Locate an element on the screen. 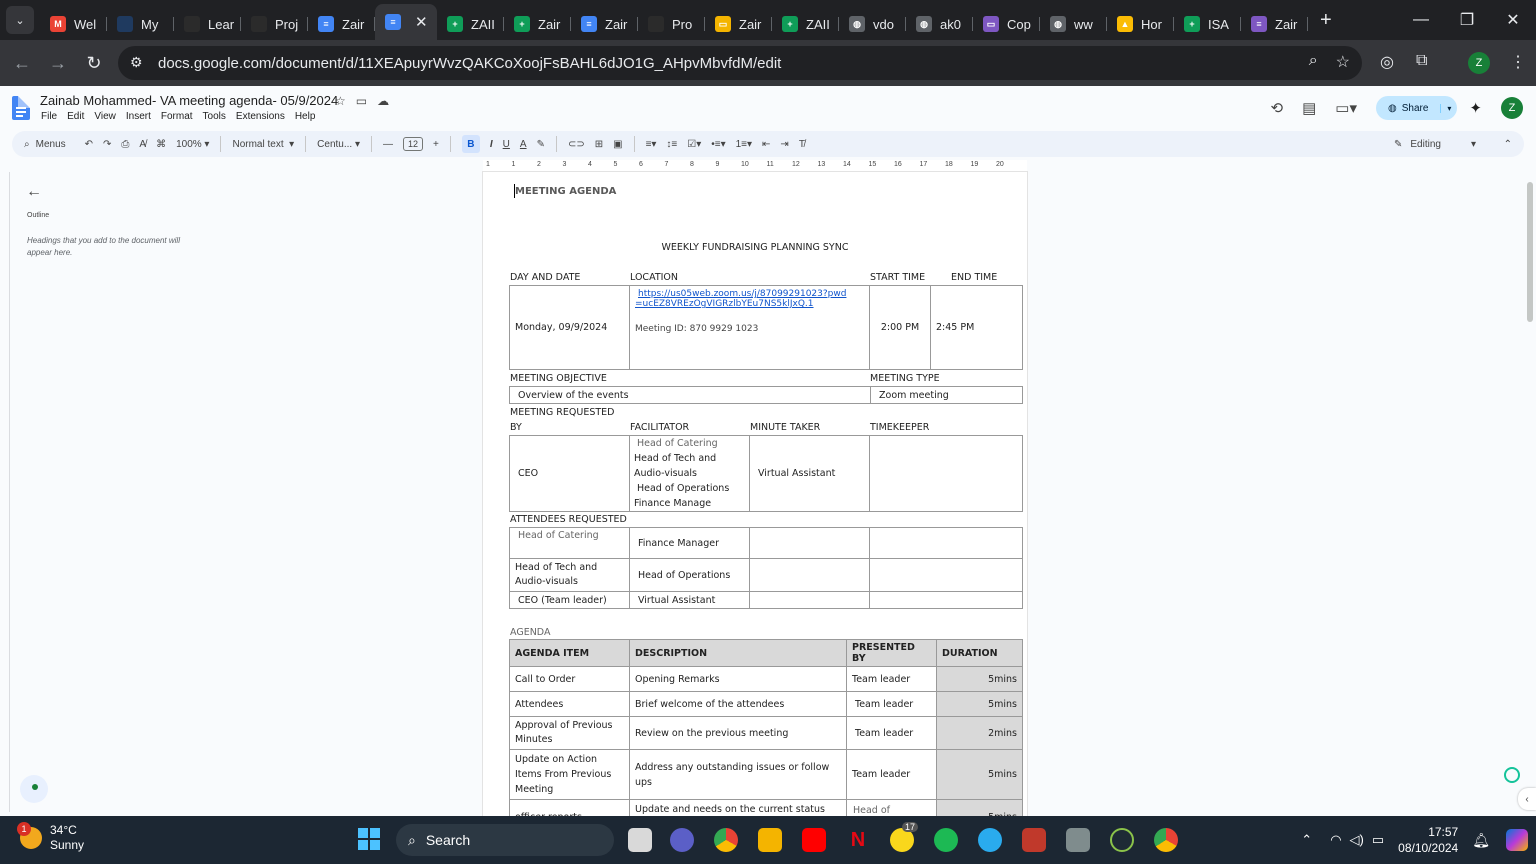  chrome-profile-icon is located at coordinates (1166, 840).